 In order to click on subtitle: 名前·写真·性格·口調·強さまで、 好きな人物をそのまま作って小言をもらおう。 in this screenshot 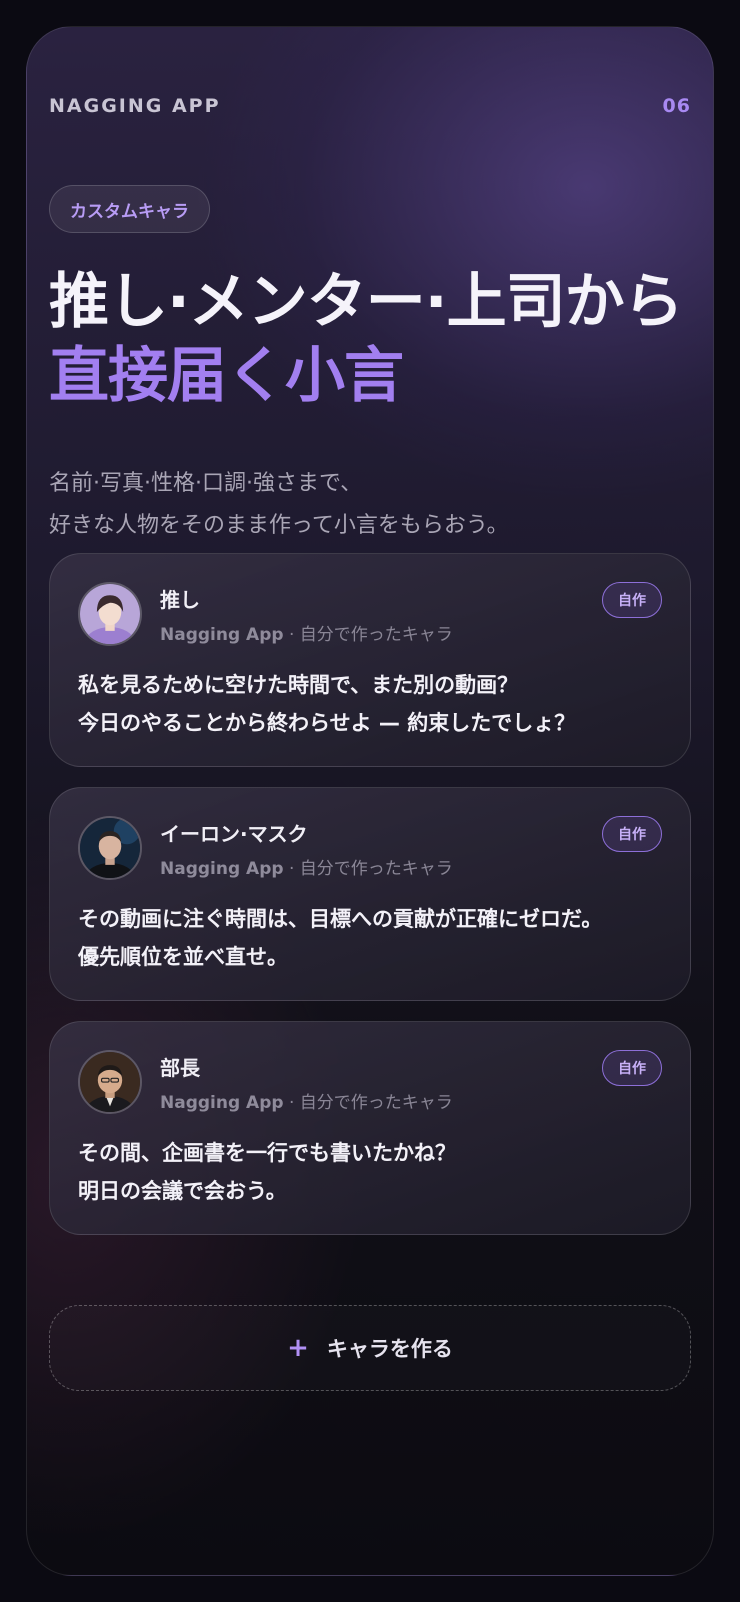, I will do `click(279, 505)`.